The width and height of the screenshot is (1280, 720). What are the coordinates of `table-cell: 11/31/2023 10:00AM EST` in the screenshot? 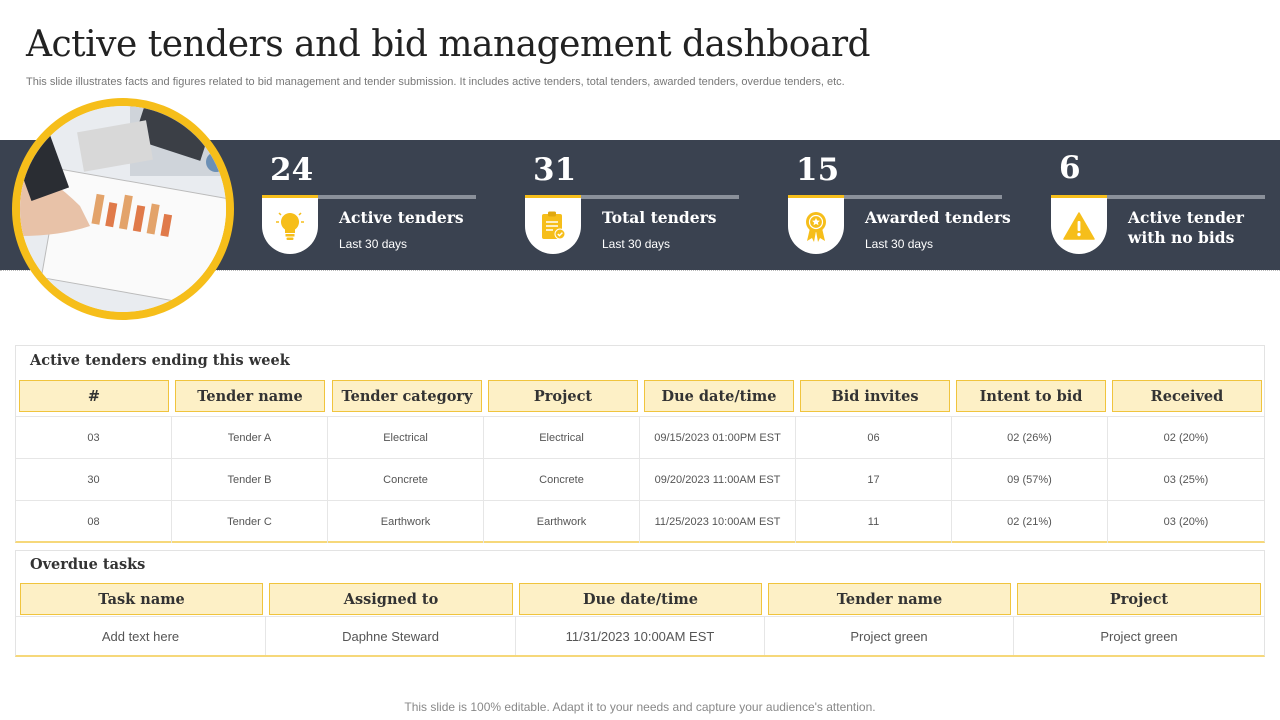 It's located at (640, 636).